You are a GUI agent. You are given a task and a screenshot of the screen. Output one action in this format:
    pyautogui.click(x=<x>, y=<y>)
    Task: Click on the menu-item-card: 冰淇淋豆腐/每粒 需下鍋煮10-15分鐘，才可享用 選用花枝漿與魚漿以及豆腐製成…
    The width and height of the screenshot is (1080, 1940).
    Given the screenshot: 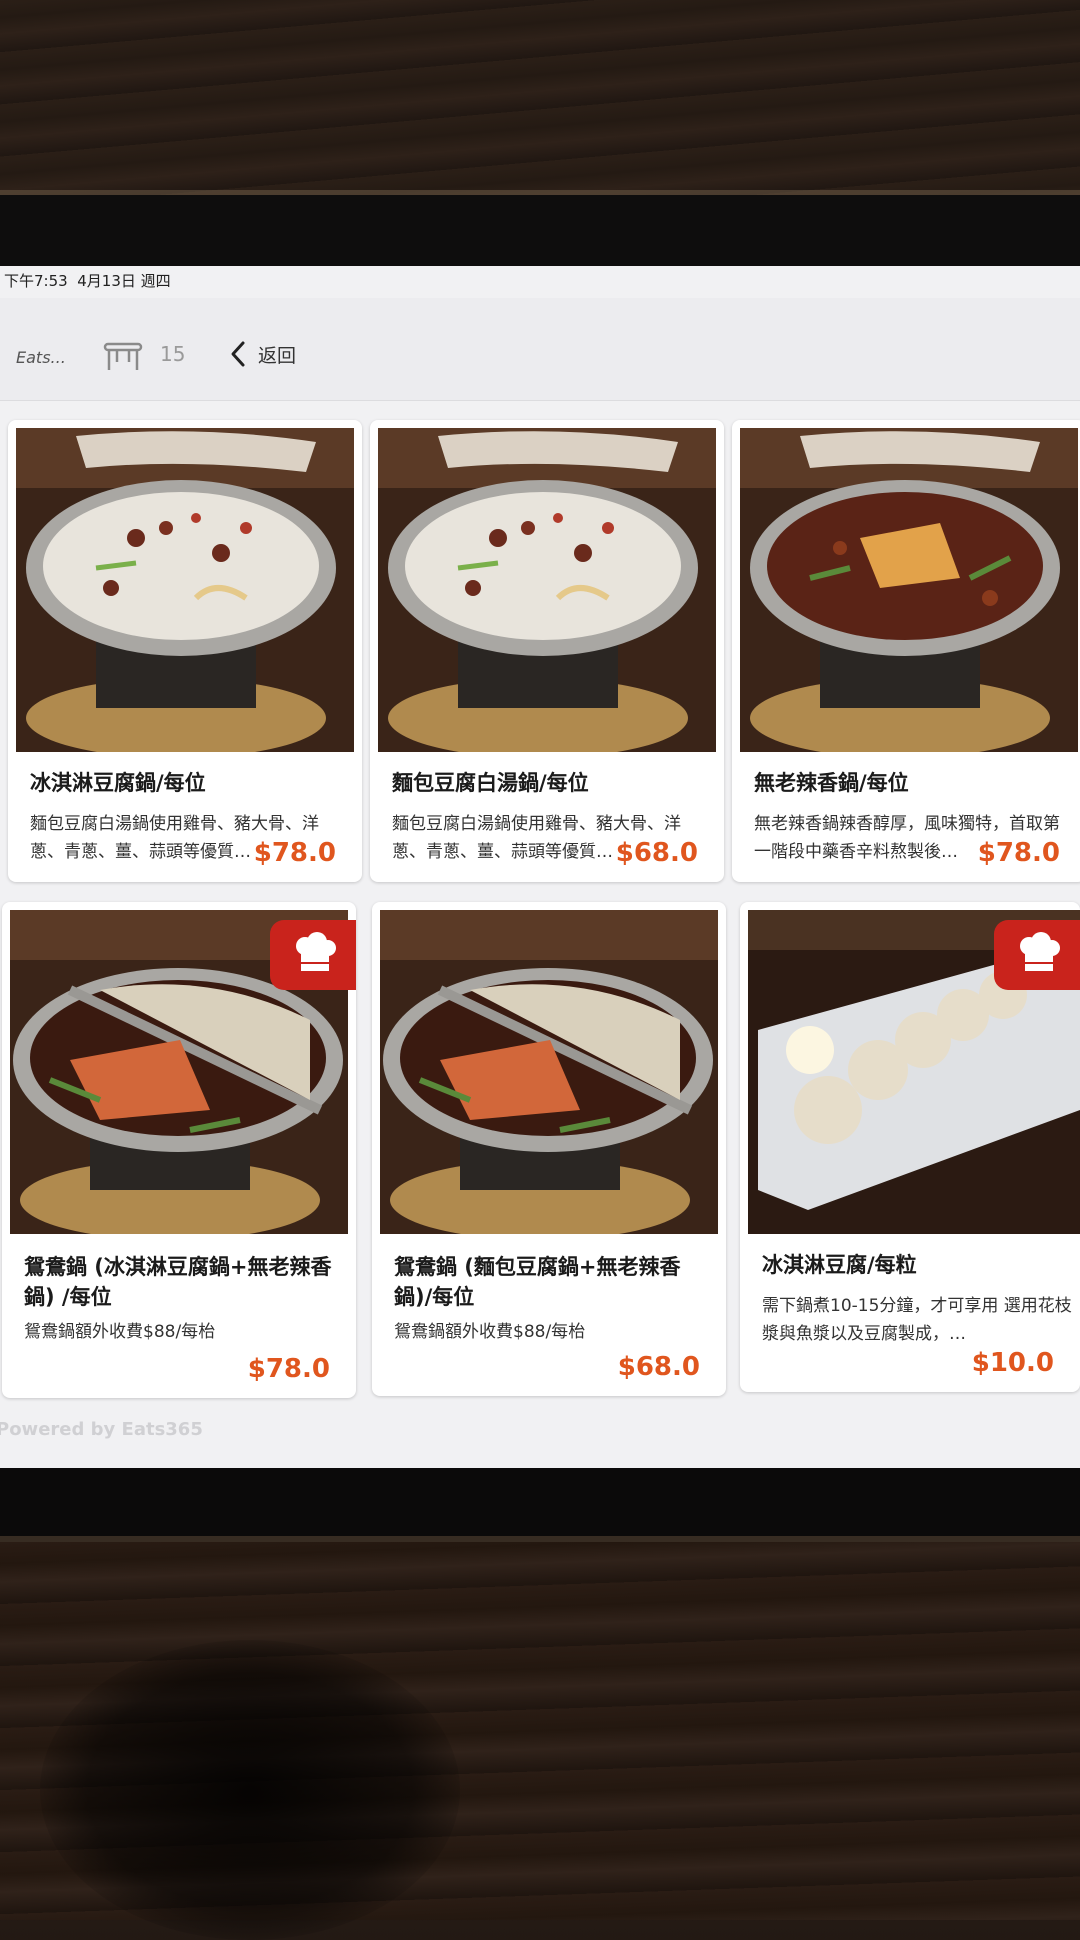 What is the action you would take?
    pyautogui.click(x=910, y=1147)
    